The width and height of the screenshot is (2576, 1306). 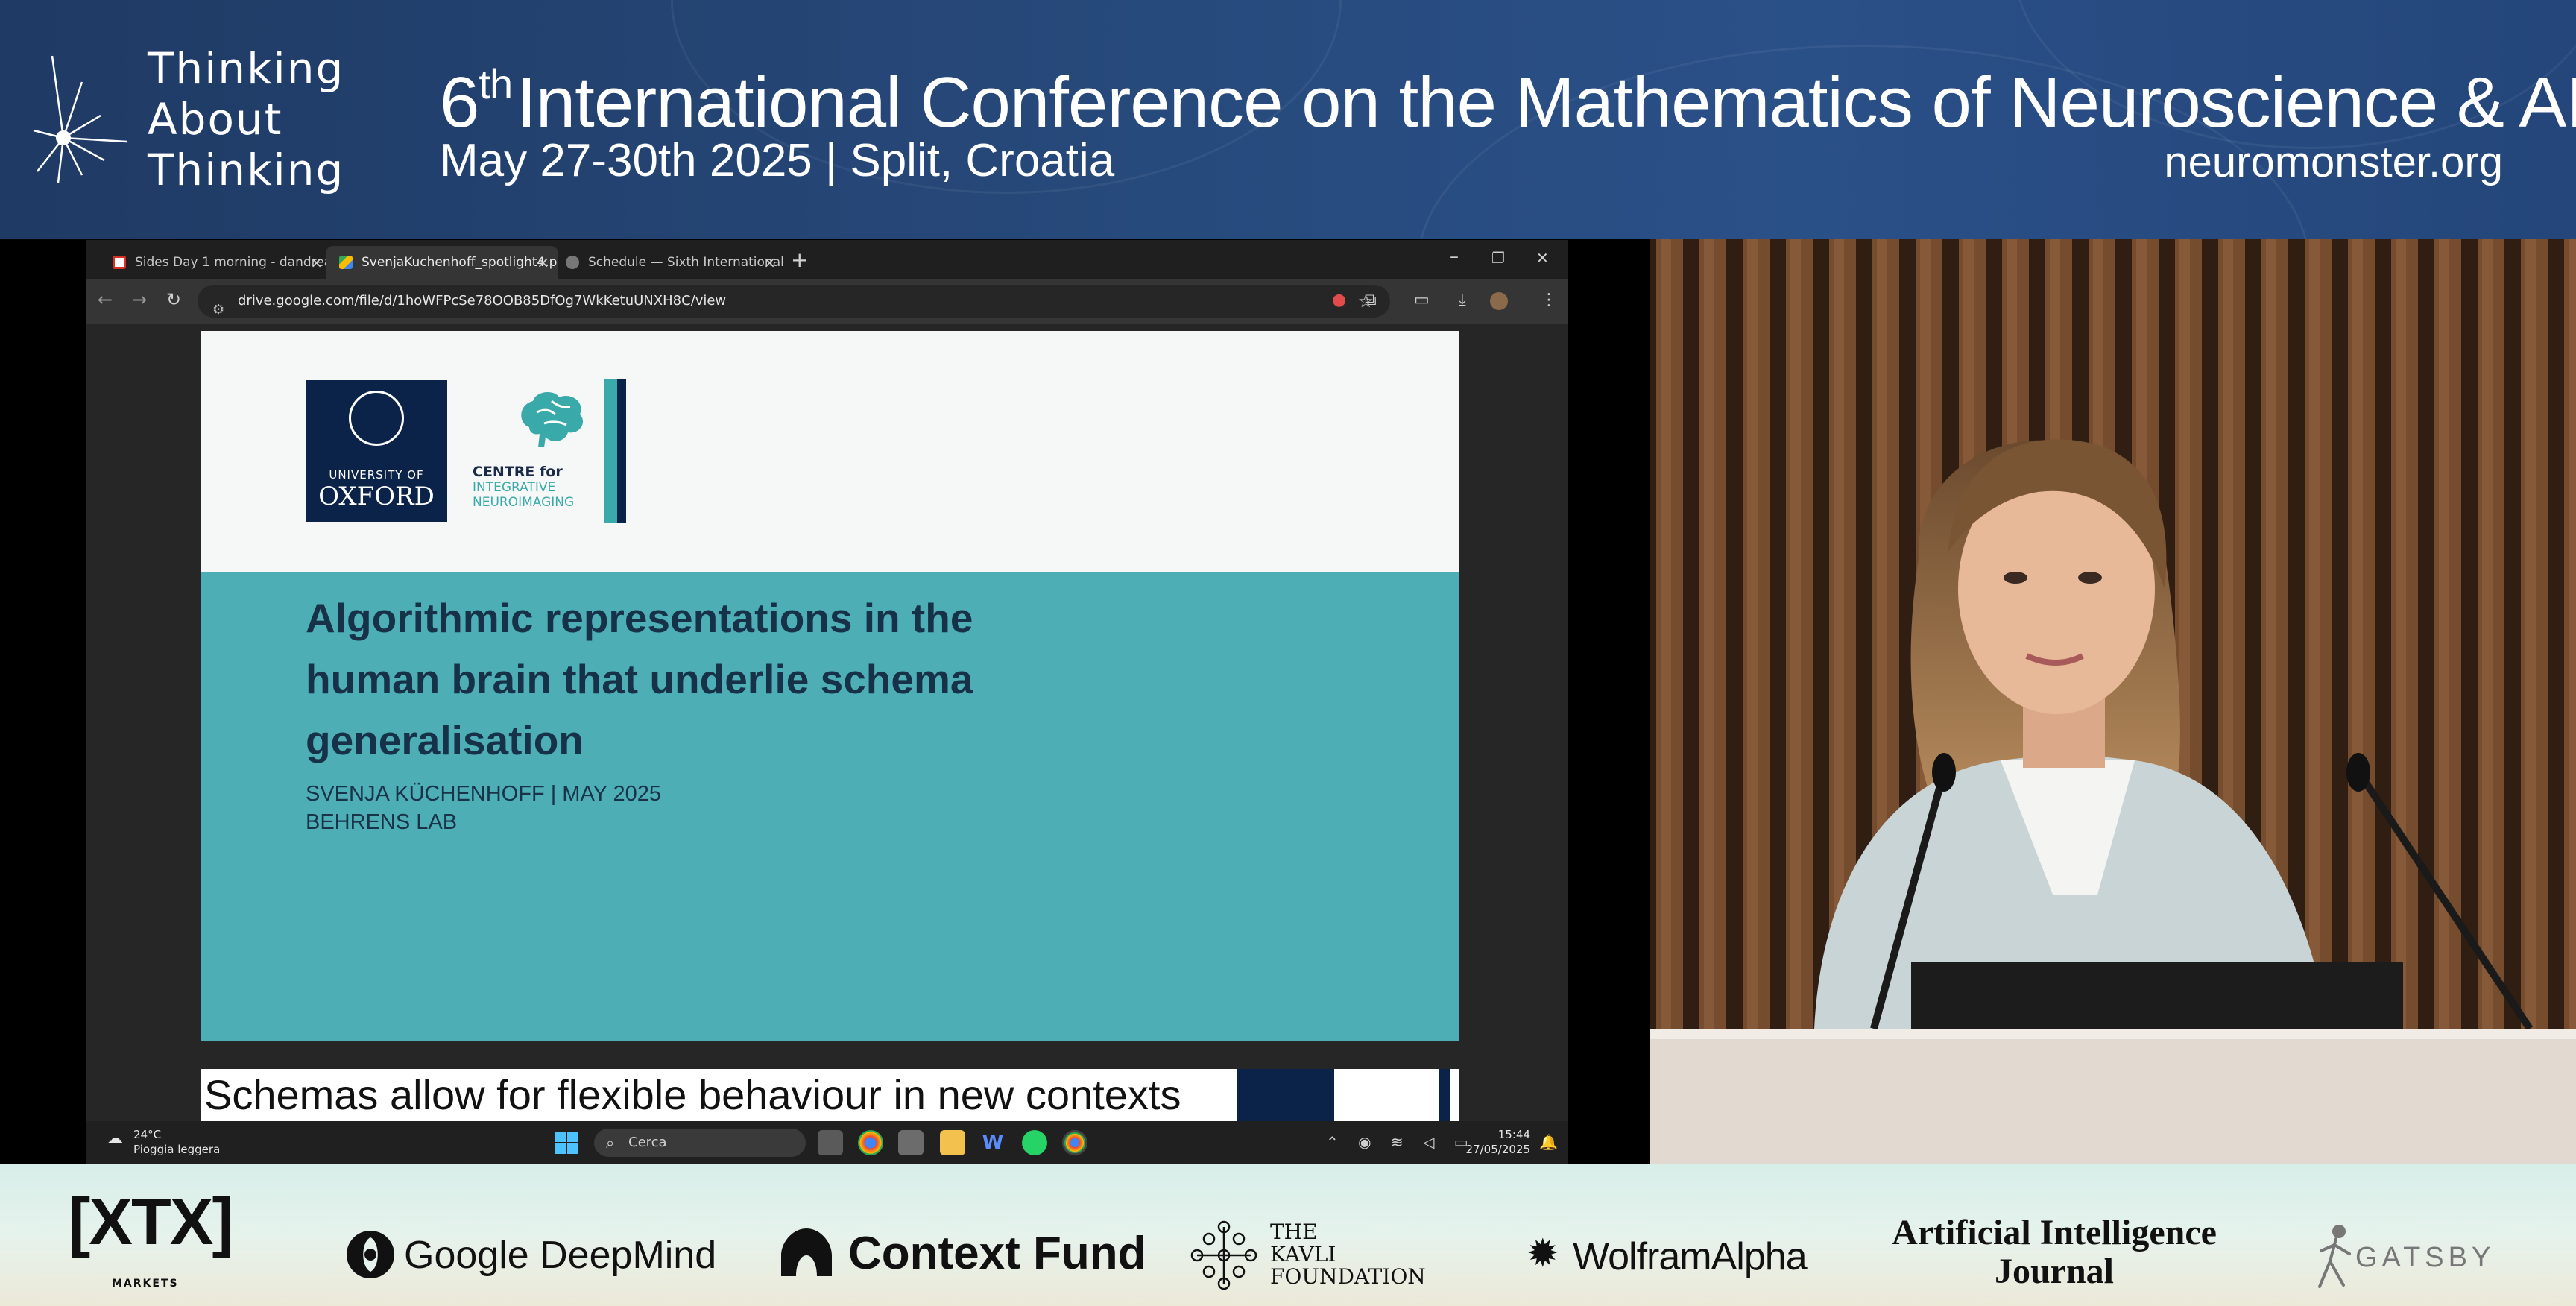 I want to click on search-placeholder: Cerca, so click(x=647, y=1142).